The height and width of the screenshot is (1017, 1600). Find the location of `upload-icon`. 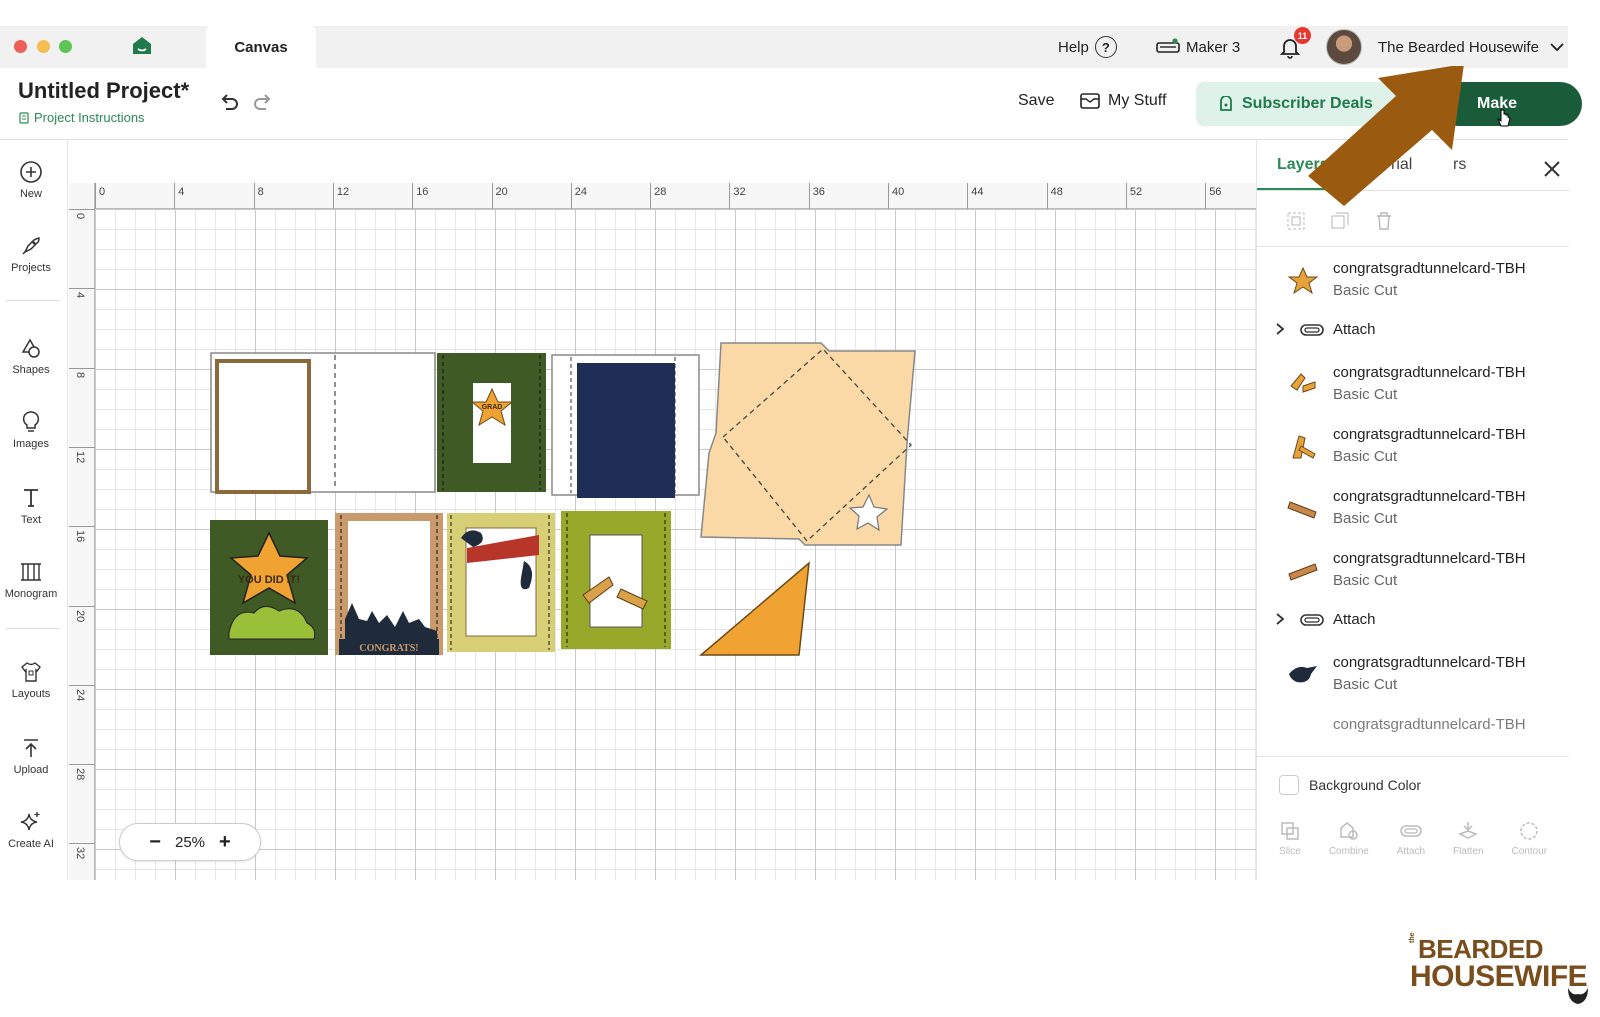

upload-icon is located at coordinates (31, 748).